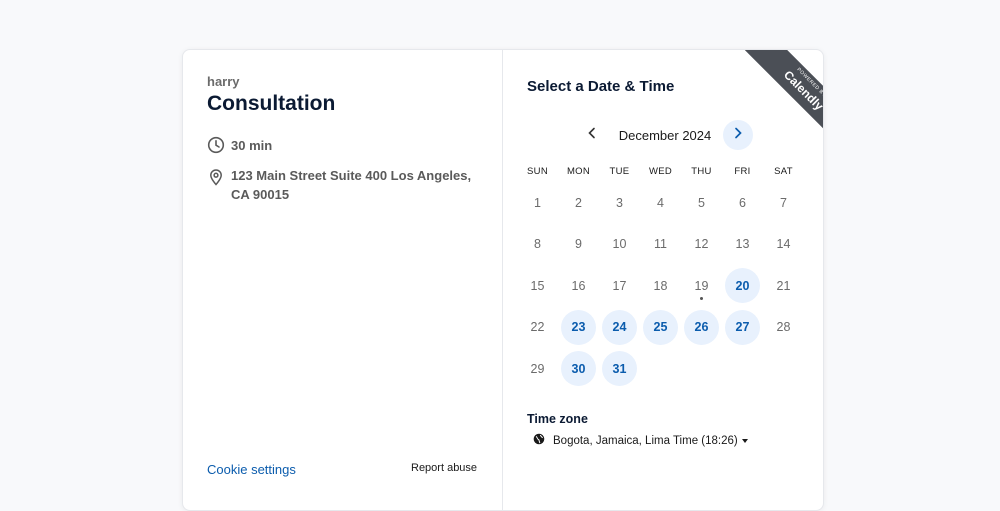 Image resolution: width=1000 pixels, height=511 pixels. I want to click on calendar-day: 16, so click(578, 286).